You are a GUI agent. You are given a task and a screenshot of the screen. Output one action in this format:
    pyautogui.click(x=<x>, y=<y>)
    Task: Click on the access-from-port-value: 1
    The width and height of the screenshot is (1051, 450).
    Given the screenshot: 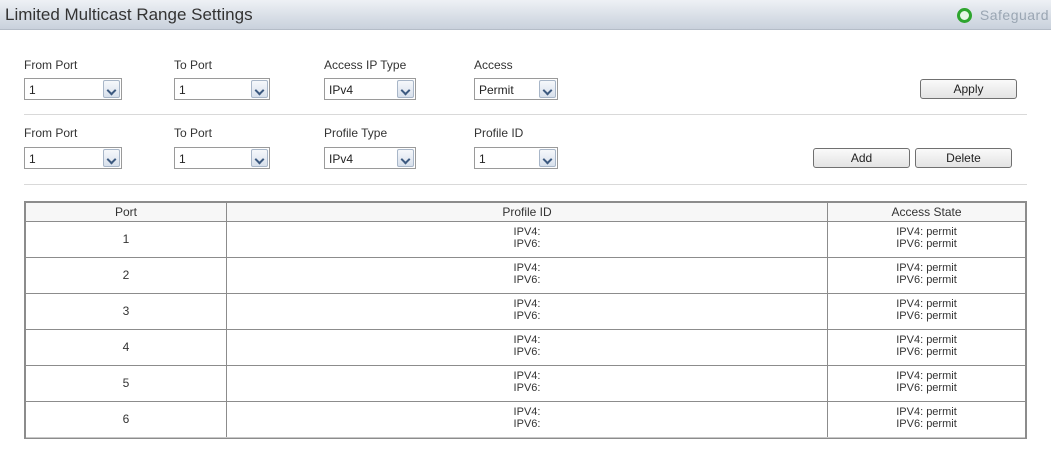 What is the action you would take?
    pyautogui.click(x=32, y=90)
    